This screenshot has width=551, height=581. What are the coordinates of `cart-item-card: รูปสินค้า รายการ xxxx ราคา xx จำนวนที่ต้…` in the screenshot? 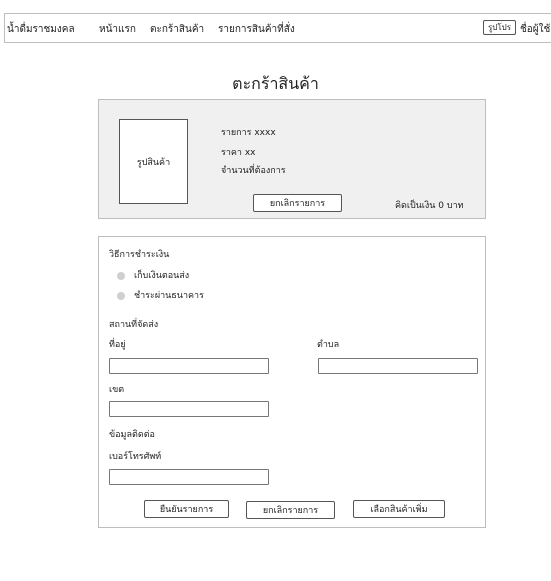 It's located at (292, 159).